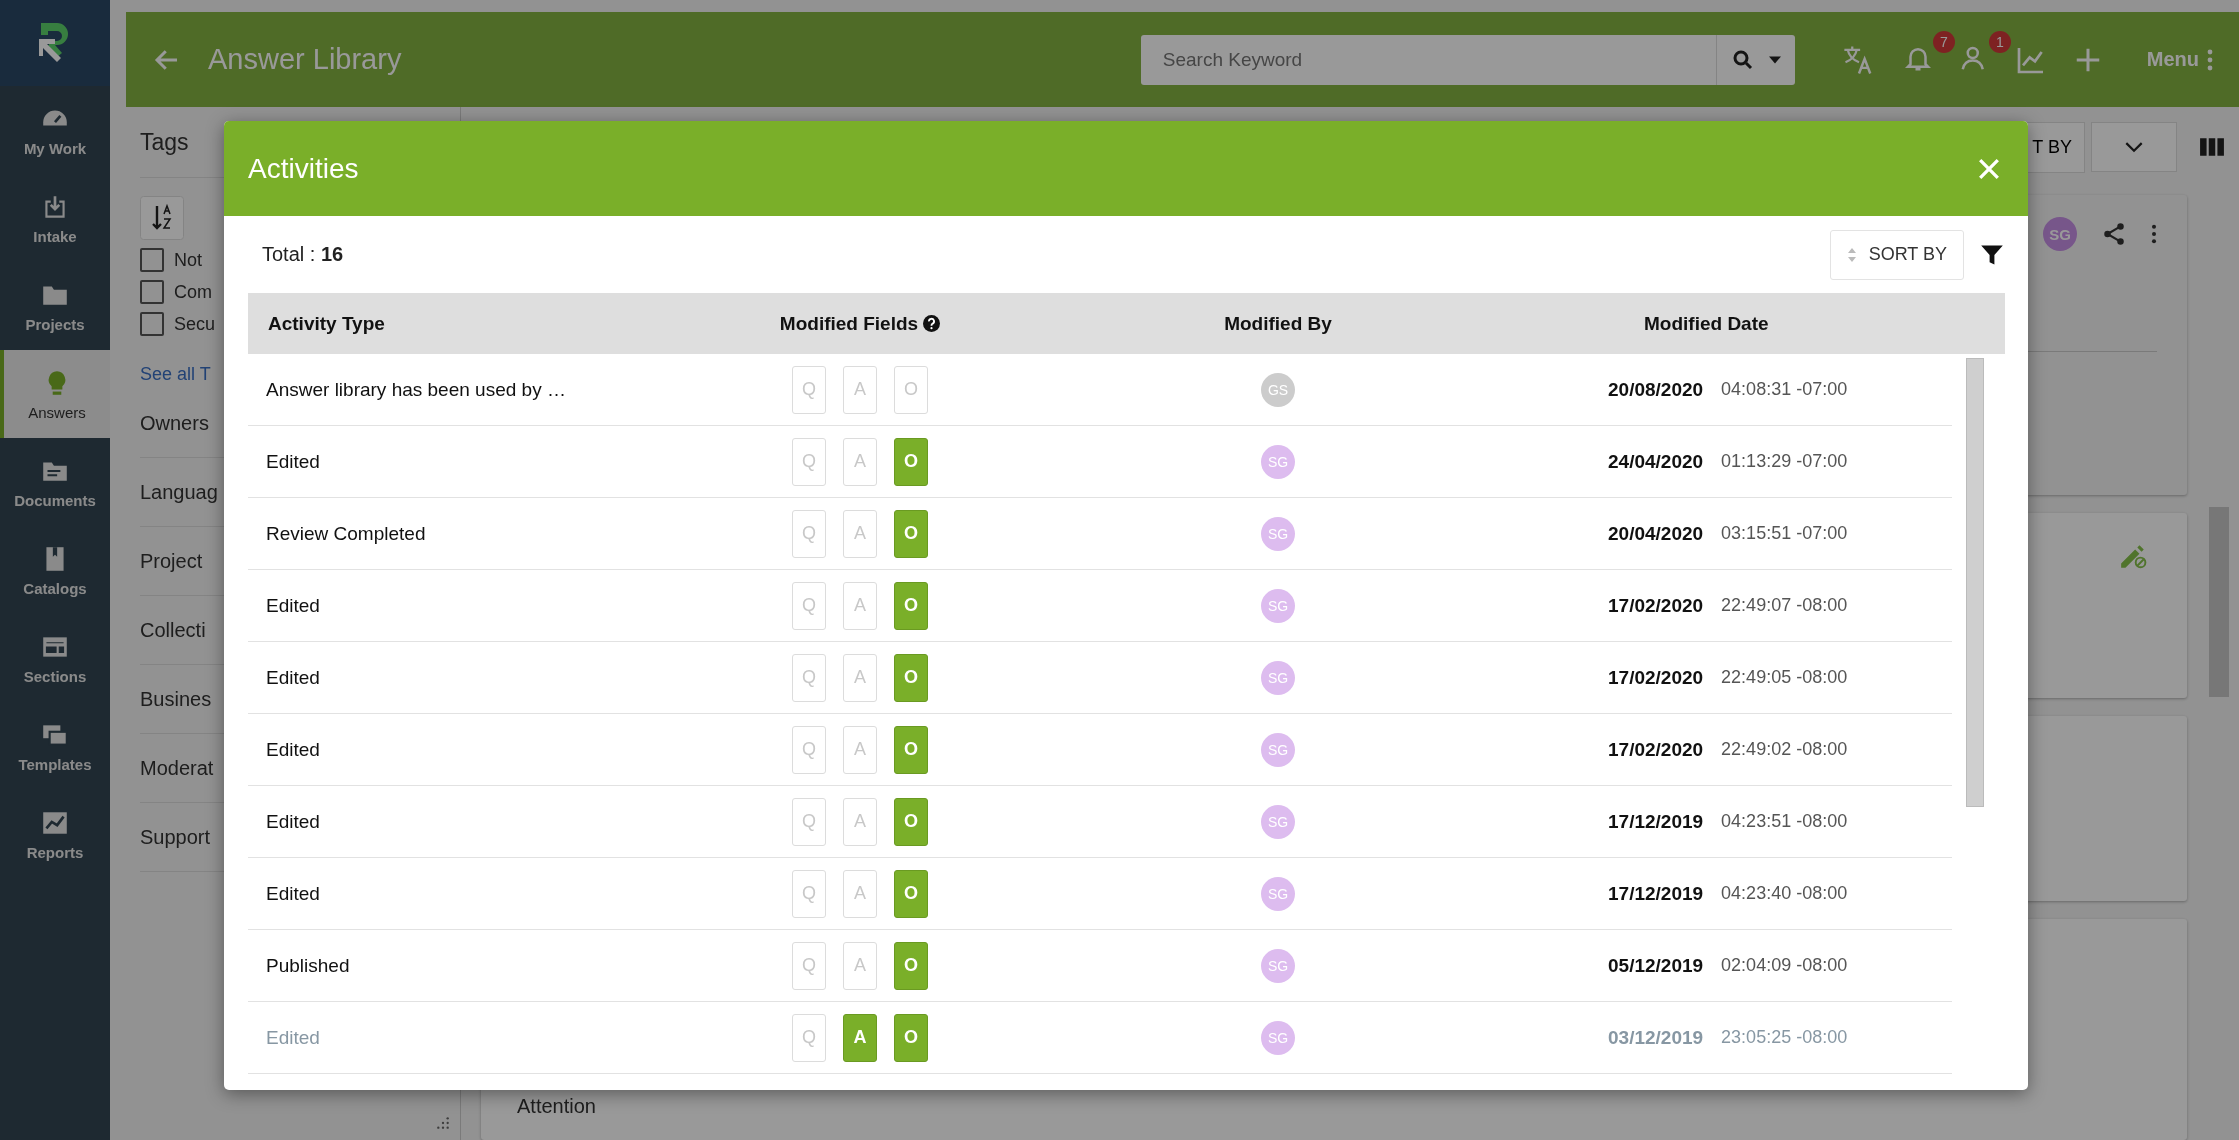  Describe the element at coordinates (1851, 254) in the screenshot. I see `sort-icon` at that location.